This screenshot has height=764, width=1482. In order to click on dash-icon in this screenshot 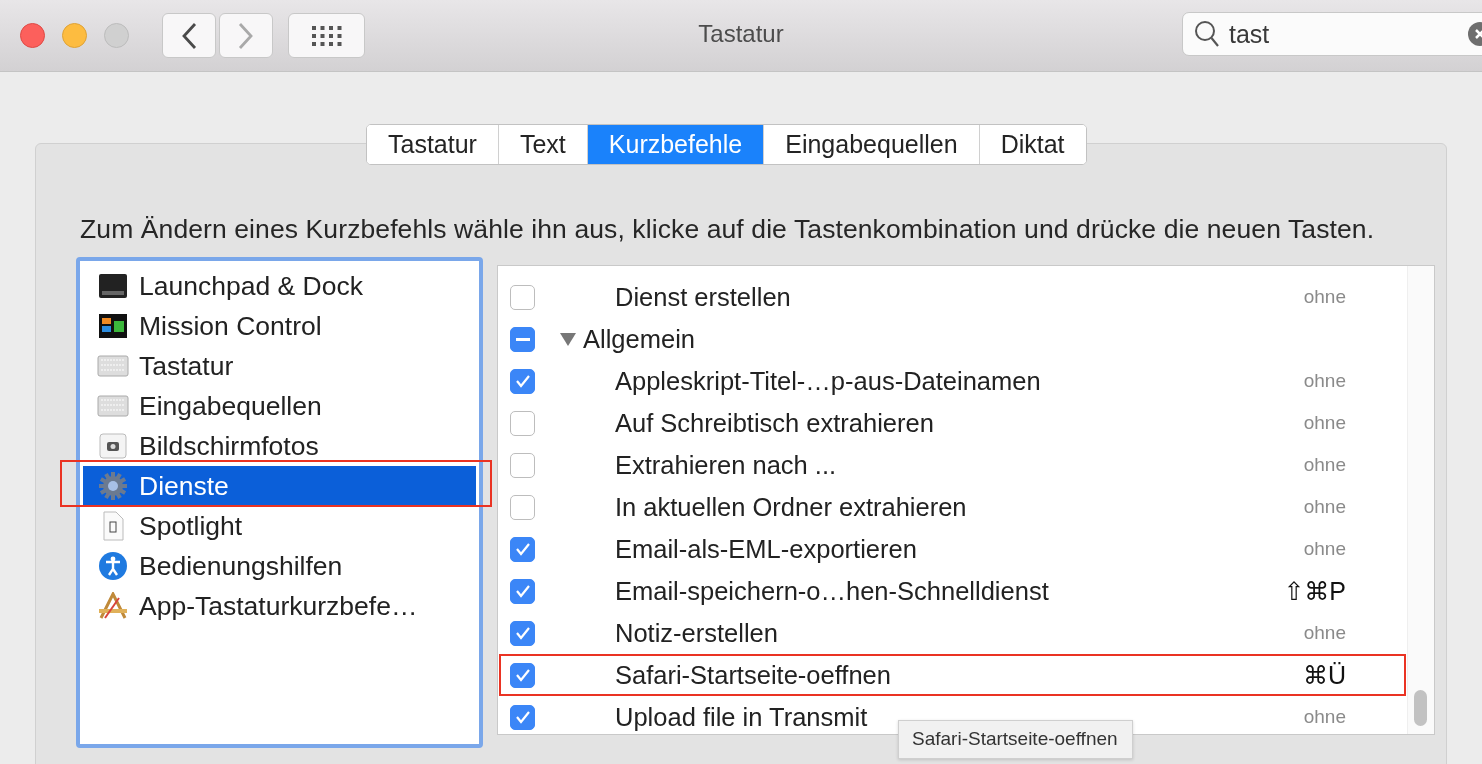, I will do `click(522, 339)`.